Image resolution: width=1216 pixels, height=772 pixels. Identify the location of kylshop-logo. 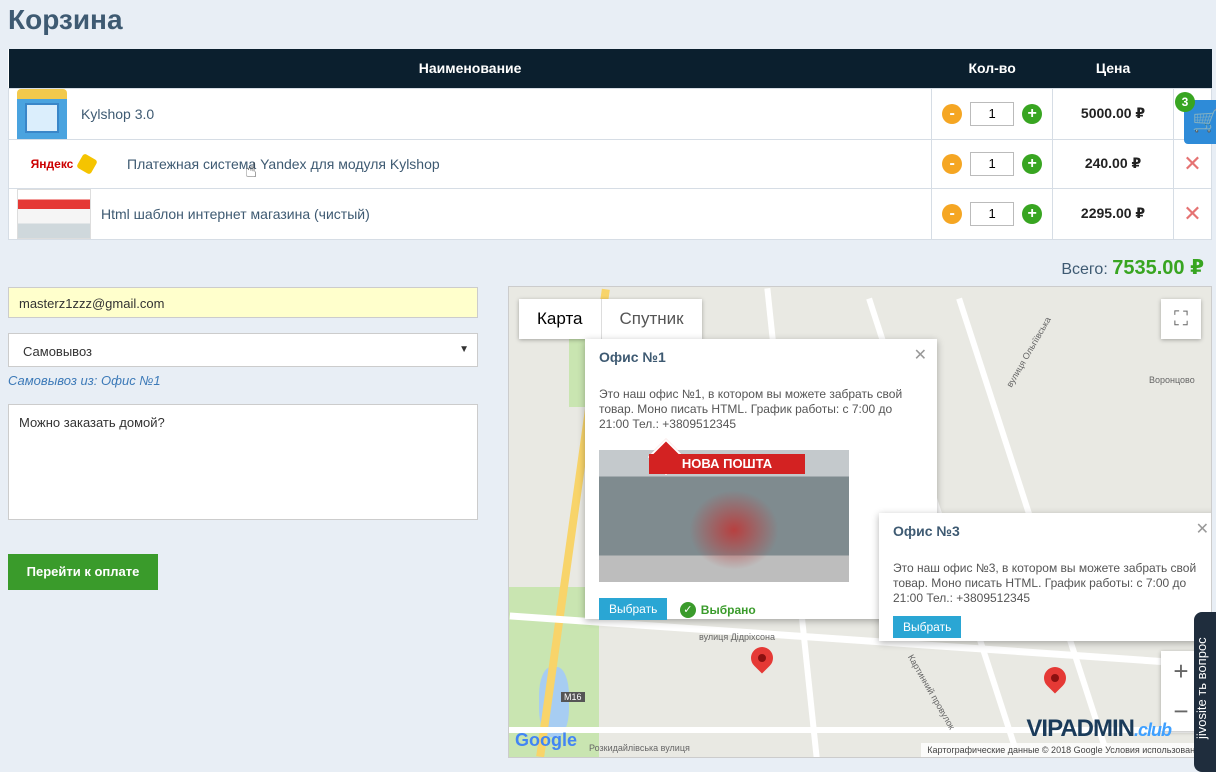
(42, 113).